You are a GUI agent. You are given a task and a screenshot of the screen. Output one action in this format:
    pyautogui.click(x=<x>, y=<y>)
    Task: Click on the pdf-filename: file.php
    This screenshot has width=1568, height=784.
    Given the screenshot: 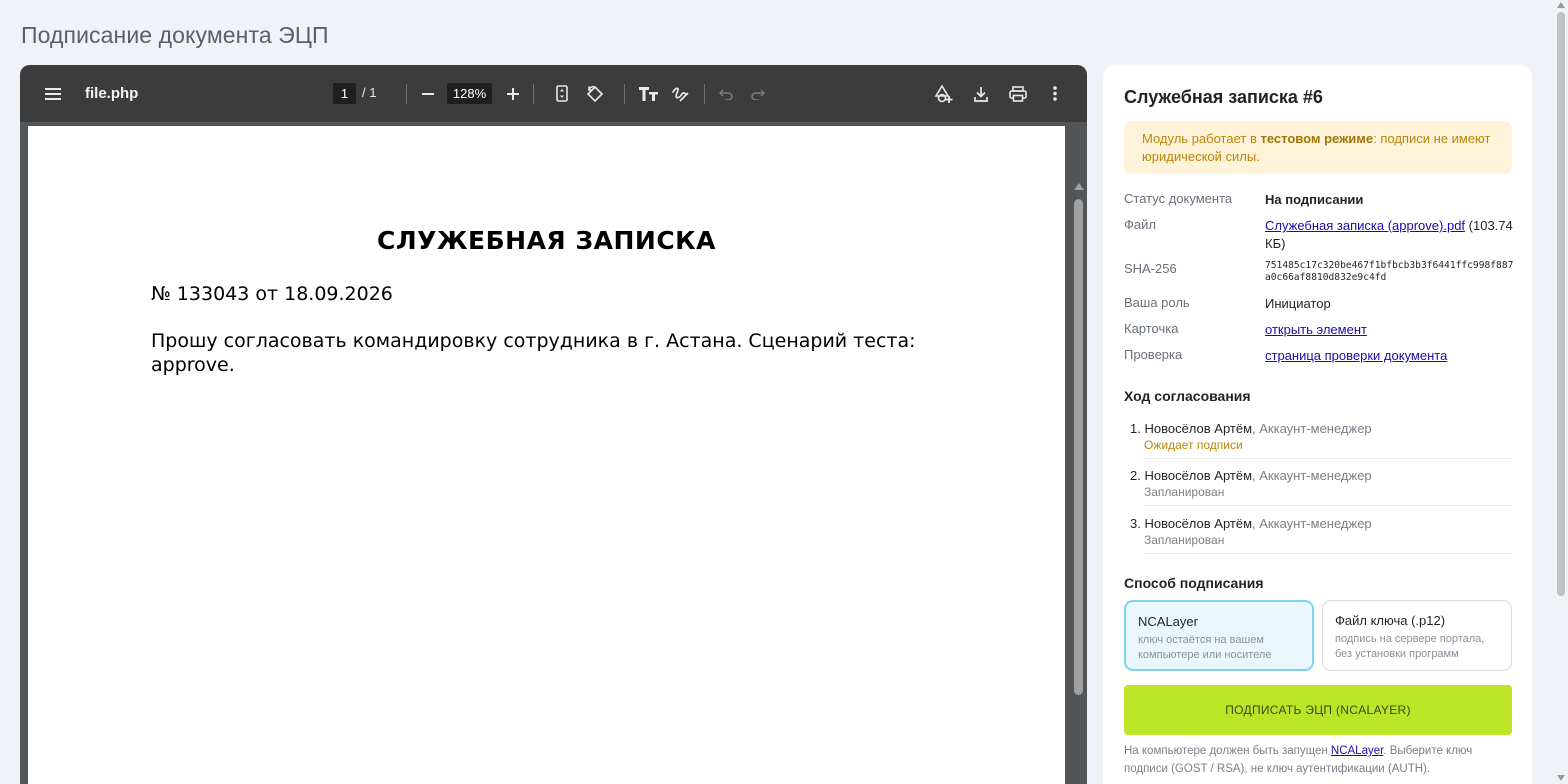 What is the action you would take?
    pyautogui.click(x=112, y=93)
    